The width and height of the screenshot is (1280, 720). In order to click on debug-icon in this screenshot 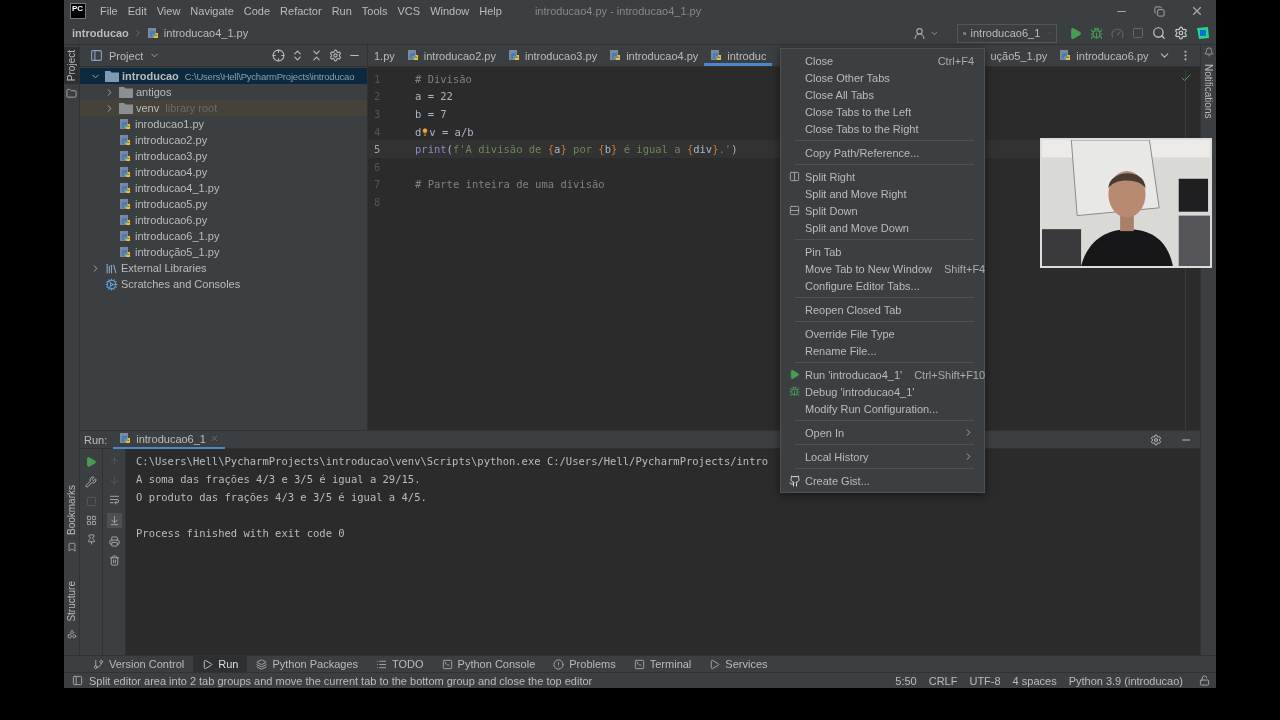, I will do `click(1096, 33)`.